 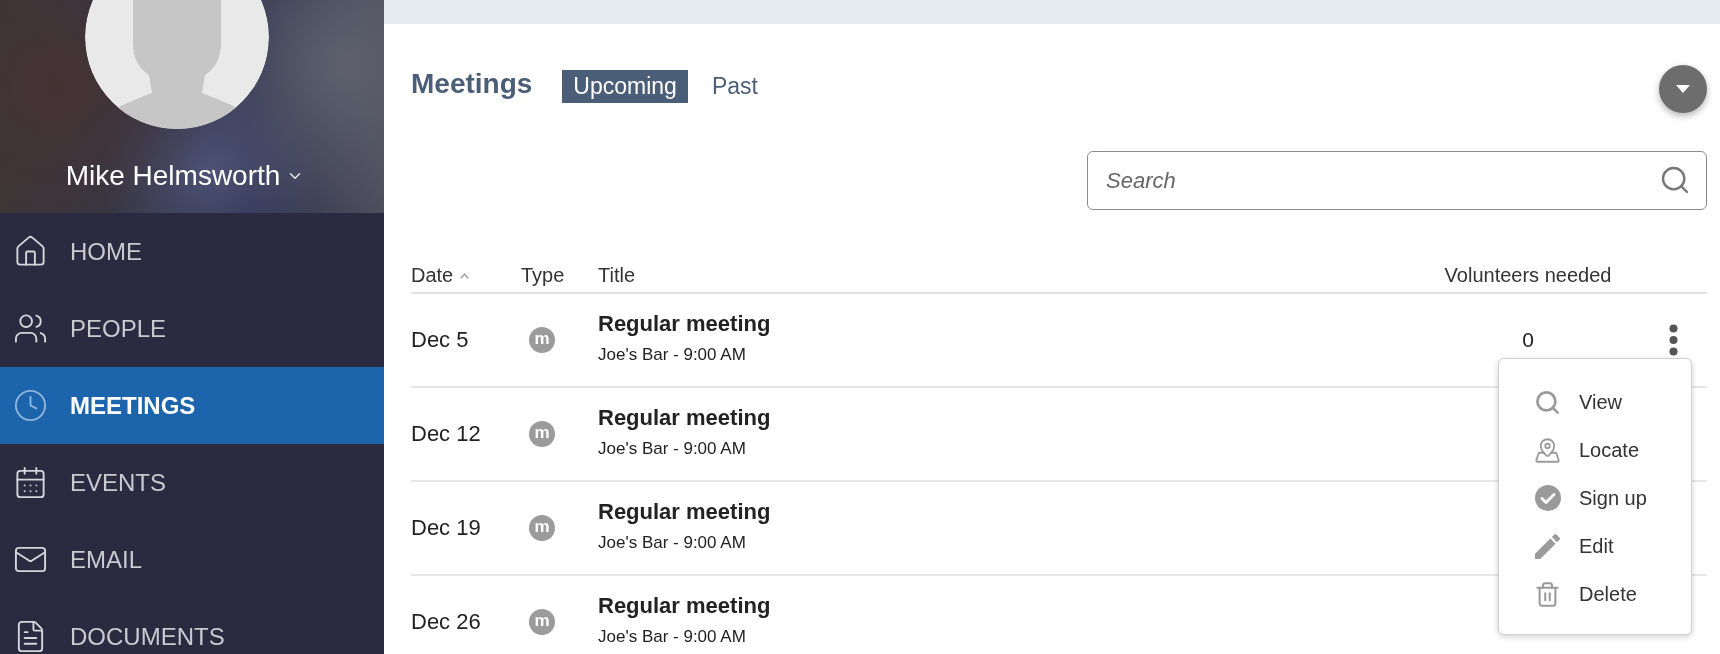 What do you see at coordinates (192, 251) in the screenshot?
I see `nav-item: HOME` at bounding box center [192, 251].